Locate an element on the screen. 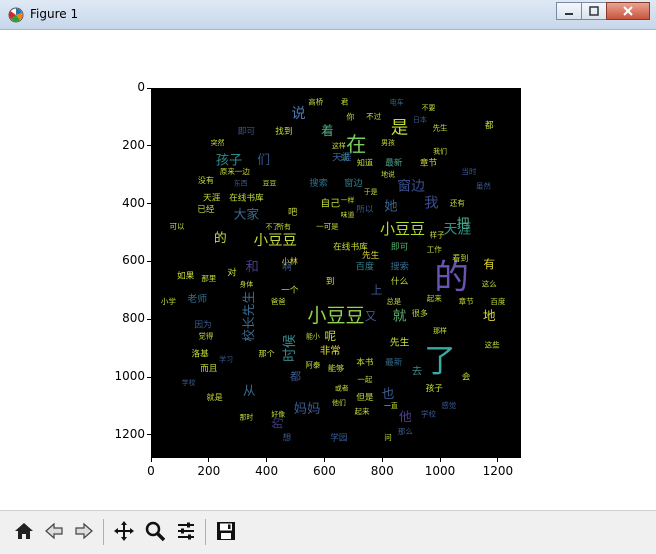 The width and height of the screenshot is (656, 554). wordcloud-word: 小林 is located at coordinates (290, 261).